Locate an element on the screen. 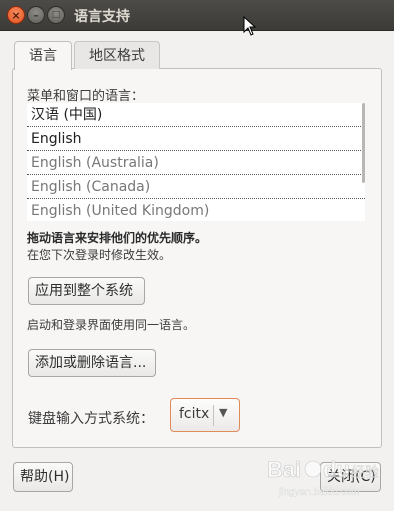 Image resolution: width=394 pixels, height=511 pixels. mouse-pointer-icon is located at coordinates (250, 26).